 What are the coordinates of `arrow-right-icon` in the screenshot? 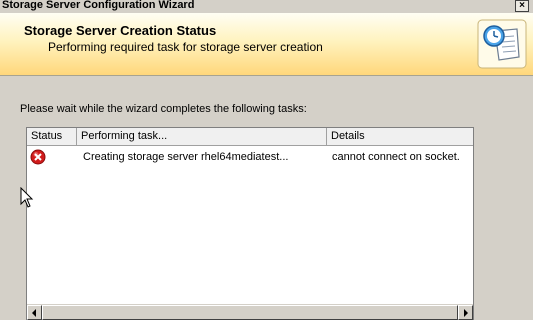 It's located at (466, 313).